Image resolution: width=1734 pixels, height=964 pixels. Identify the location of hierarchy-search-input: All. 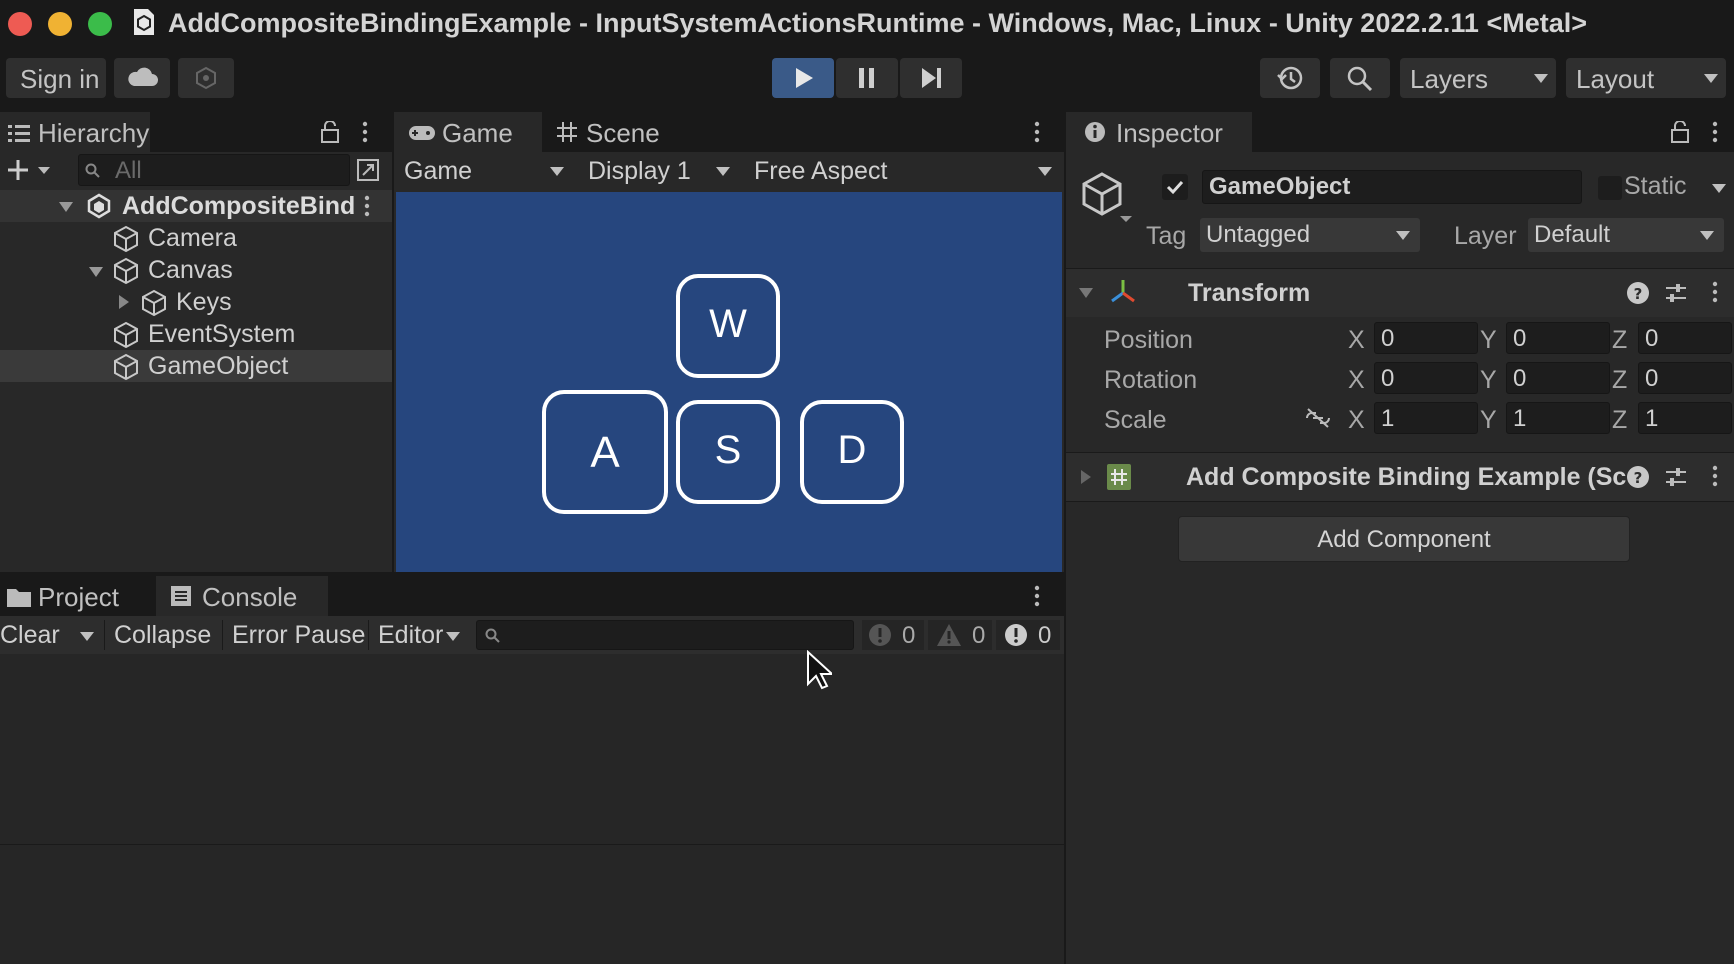
(214, 170).